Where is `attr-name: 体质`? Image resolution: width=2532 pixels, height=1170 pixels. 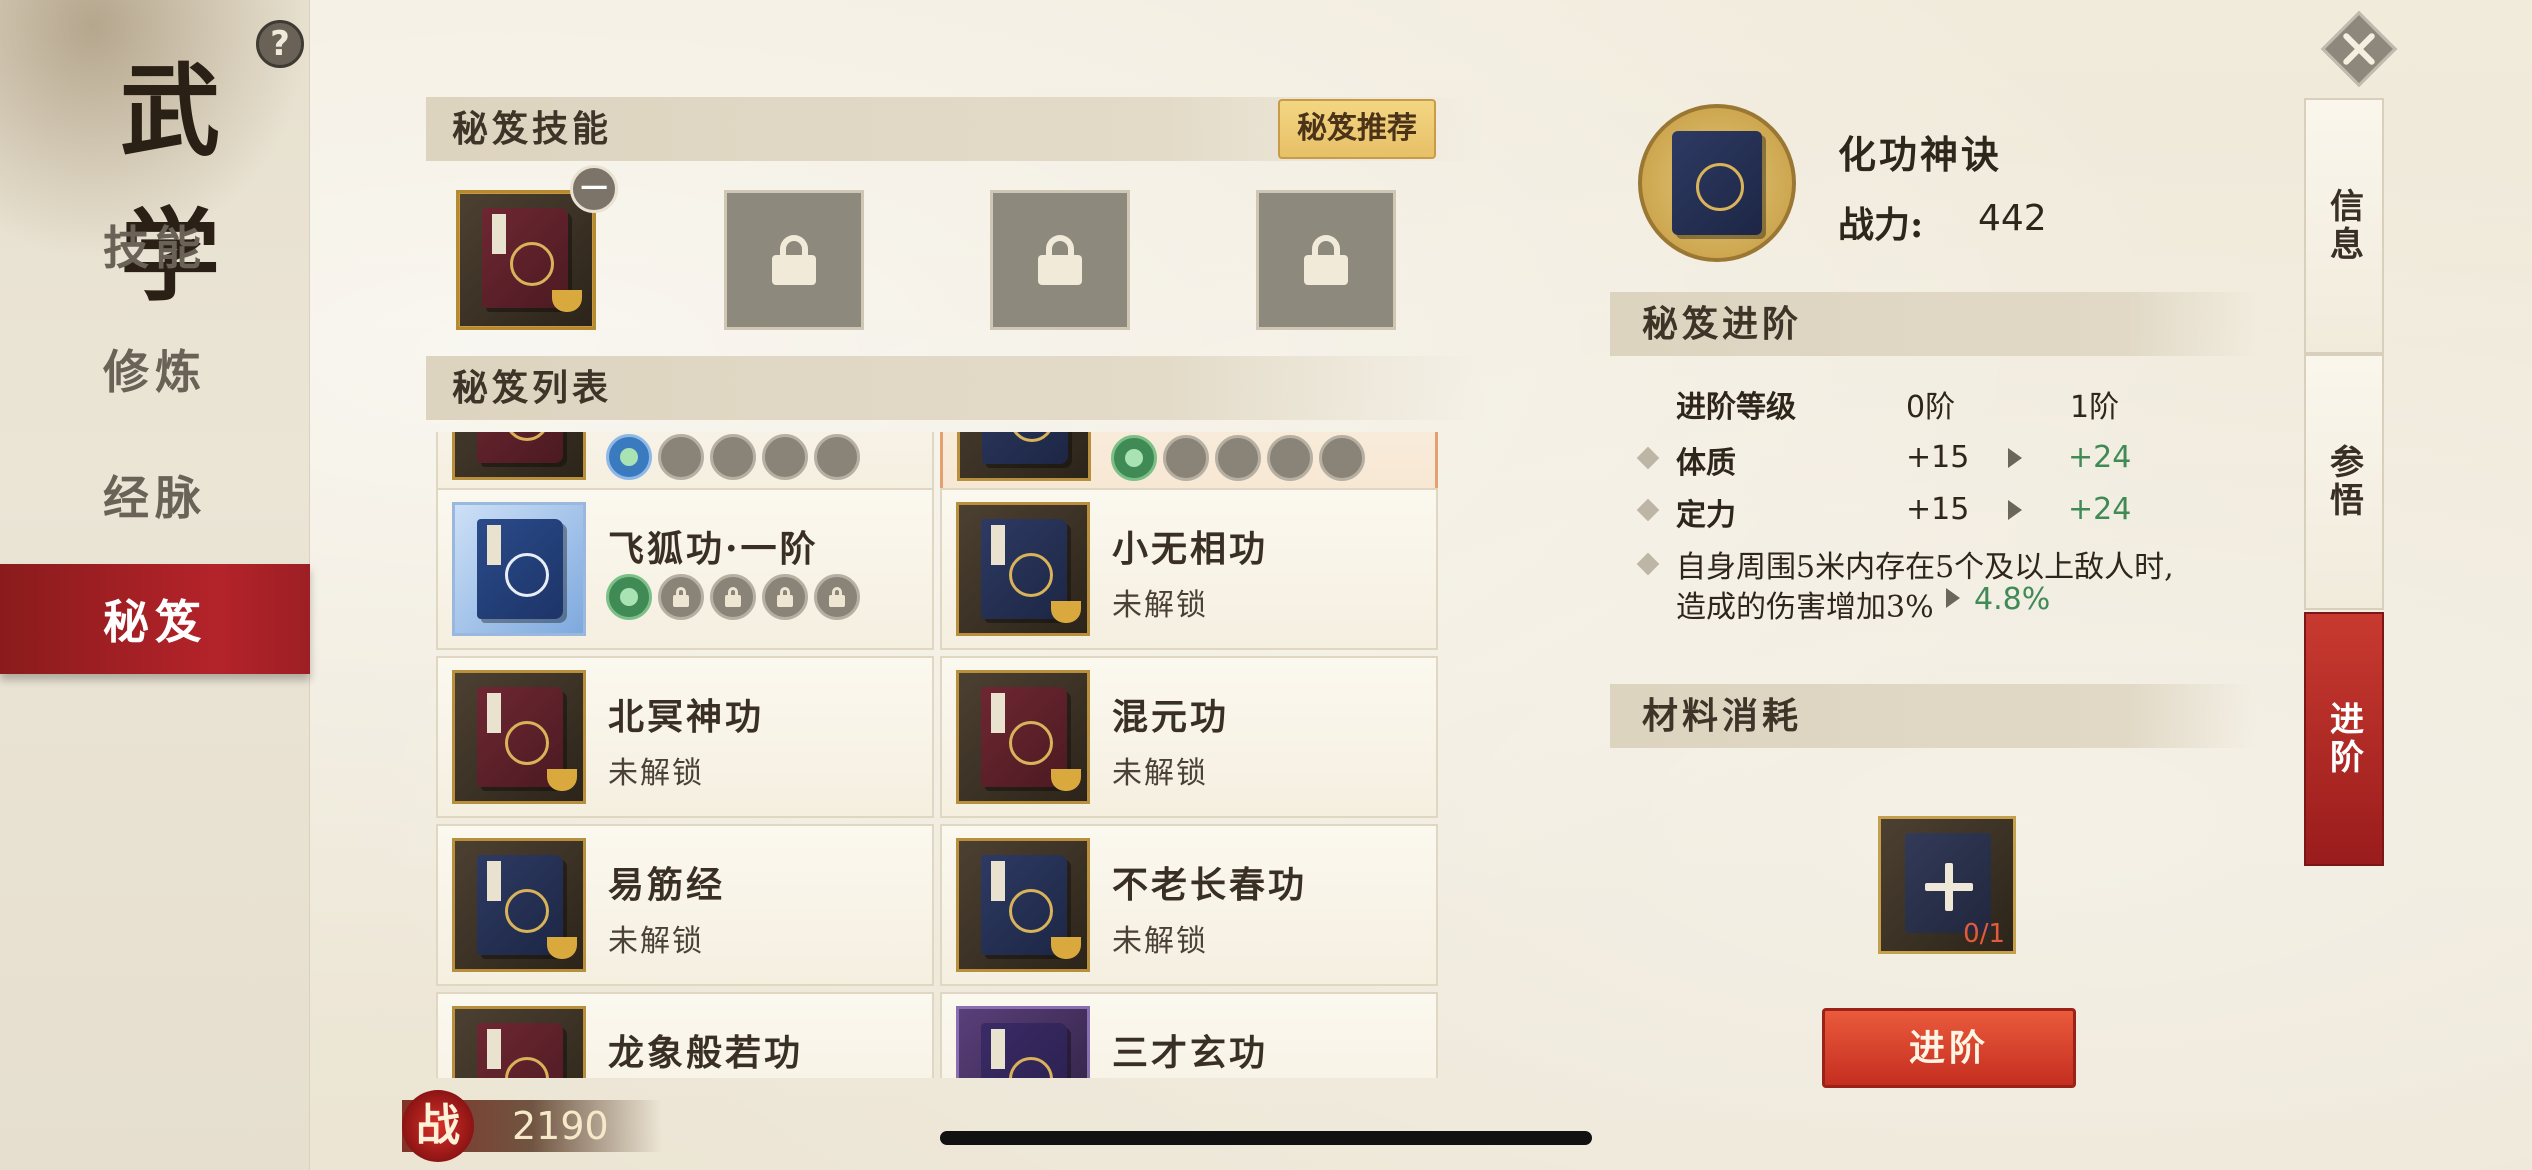
attr-name: 体质 is located at coordinates (1706, 463).